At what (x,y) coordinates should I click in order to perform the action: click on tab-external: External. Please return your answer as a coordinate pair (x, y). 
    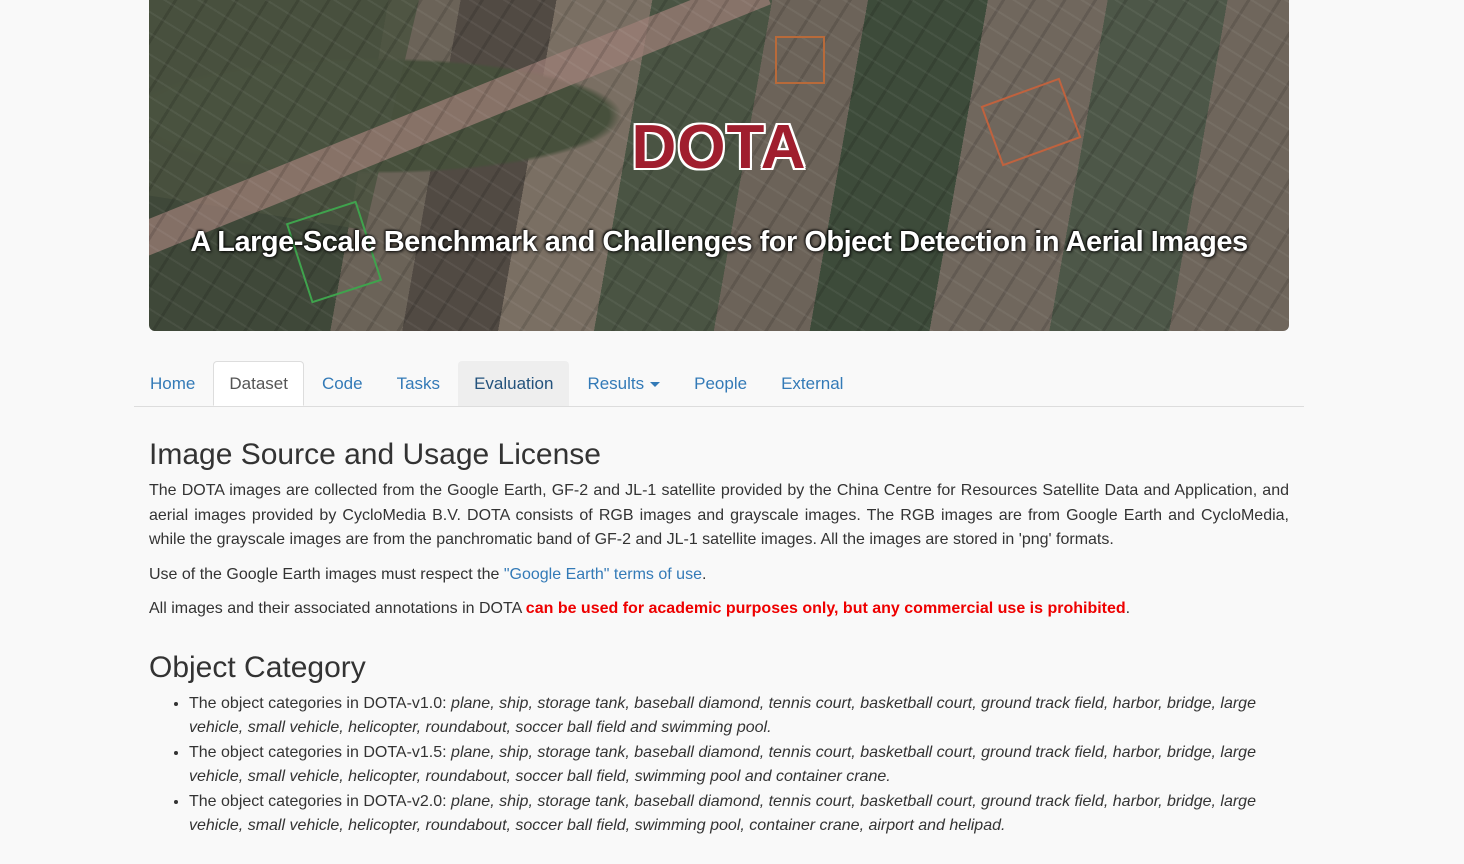
    Looking at the image, I should click on (813, 384).